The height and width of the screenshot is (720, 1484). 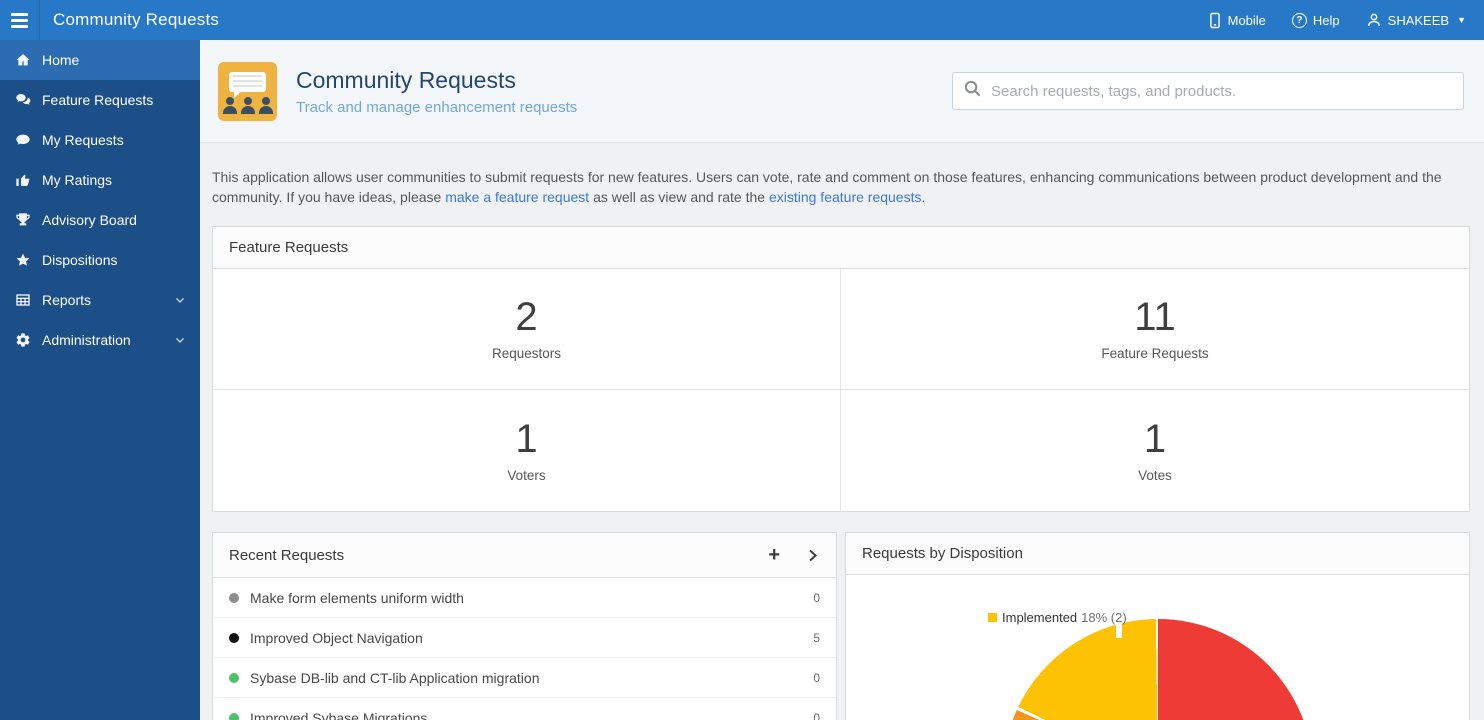 I want to click on search-input, so click(x=1222, y=91).